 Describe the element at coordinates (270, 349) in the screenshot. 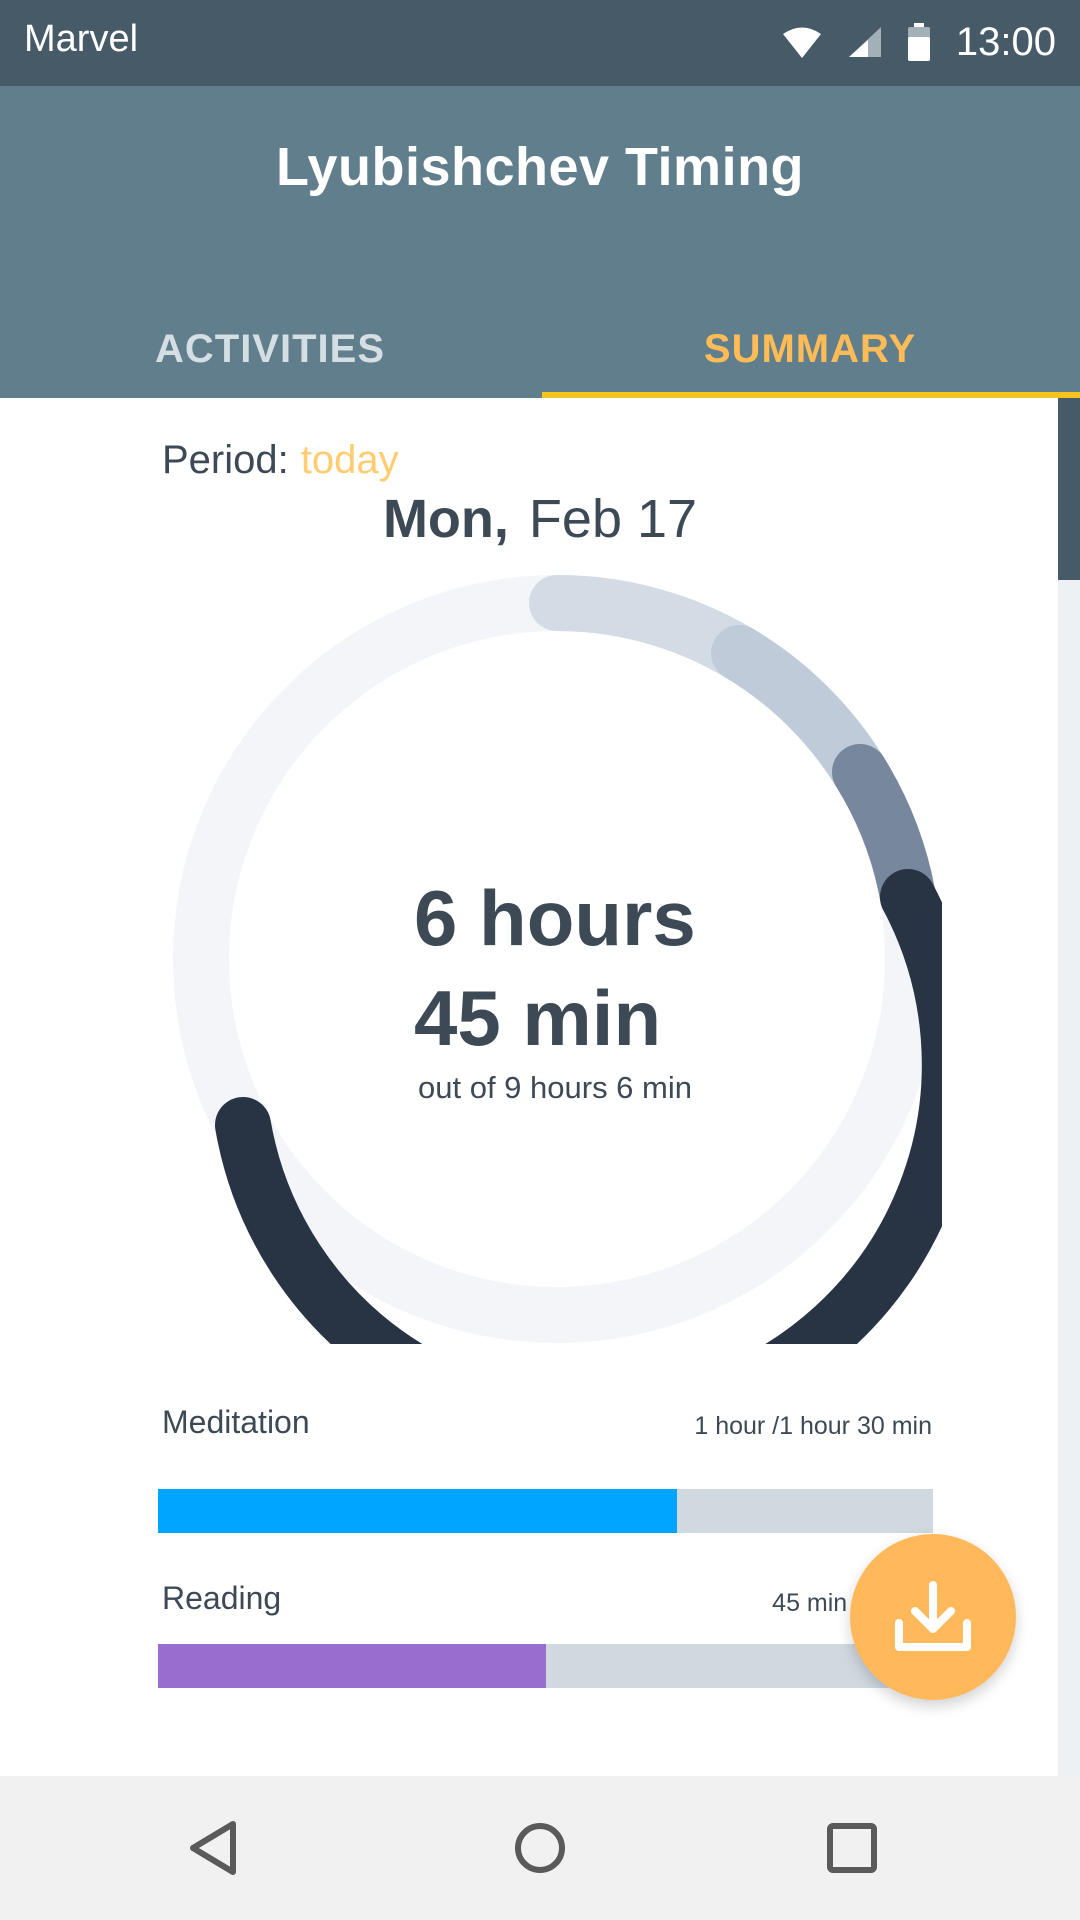

I see `tab-activities: ACTIVITIES` at that location.